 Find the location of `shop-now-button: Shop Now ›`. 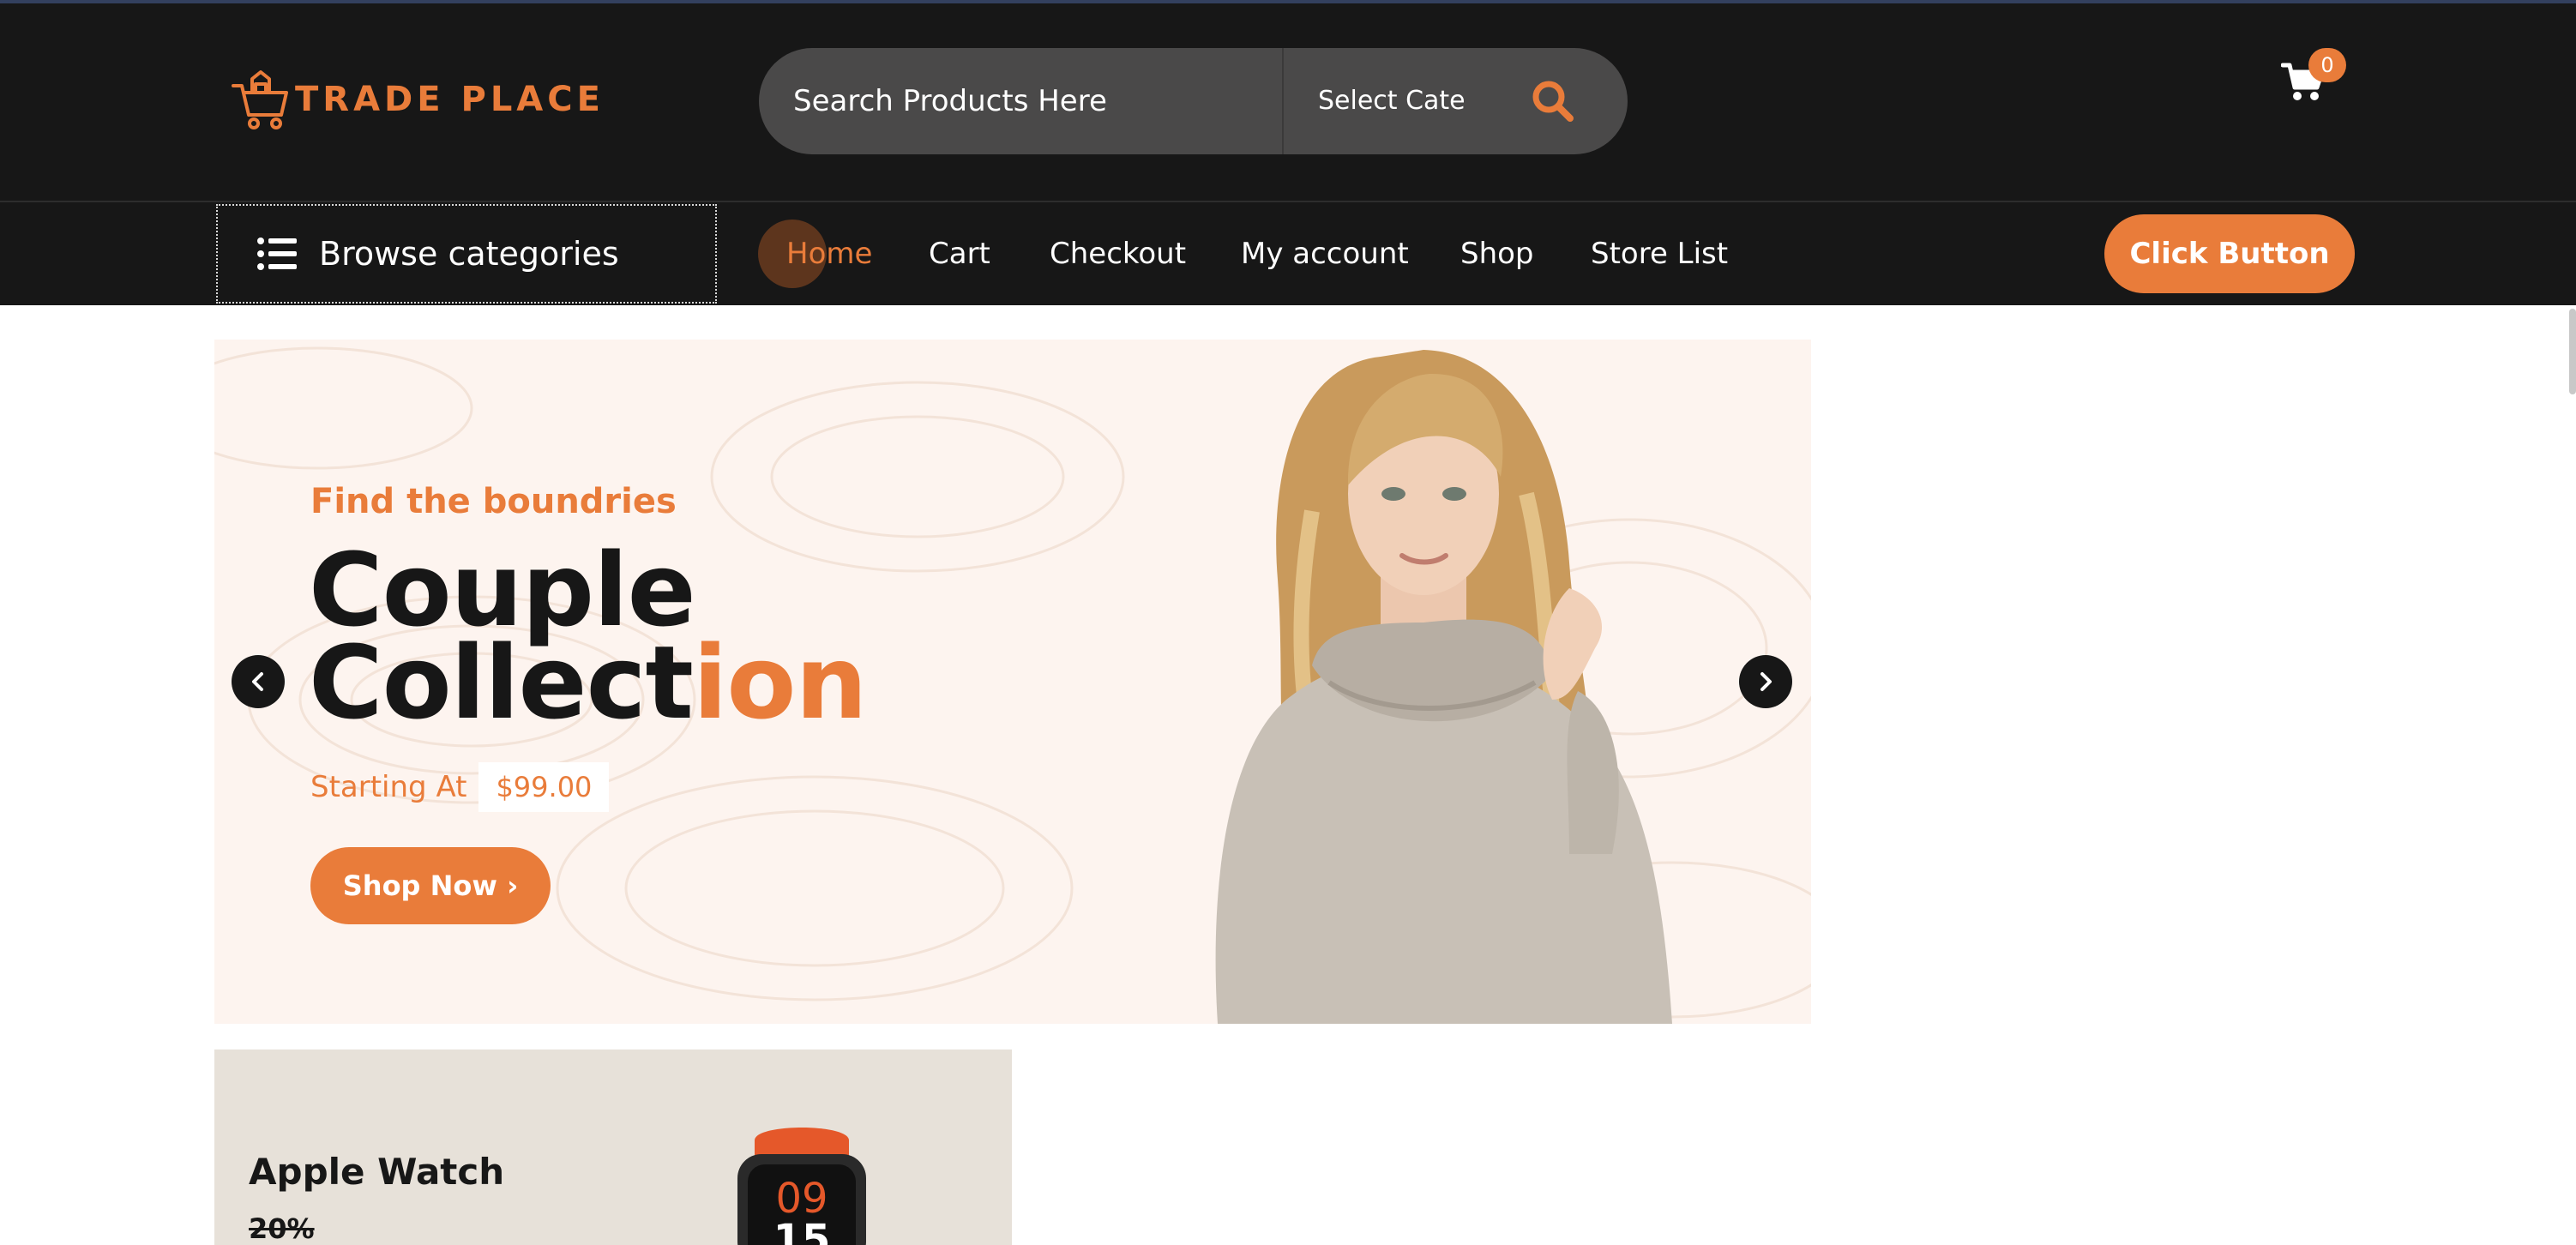

shop-now-button: Shop Now › is located at coordinates (430, 885).